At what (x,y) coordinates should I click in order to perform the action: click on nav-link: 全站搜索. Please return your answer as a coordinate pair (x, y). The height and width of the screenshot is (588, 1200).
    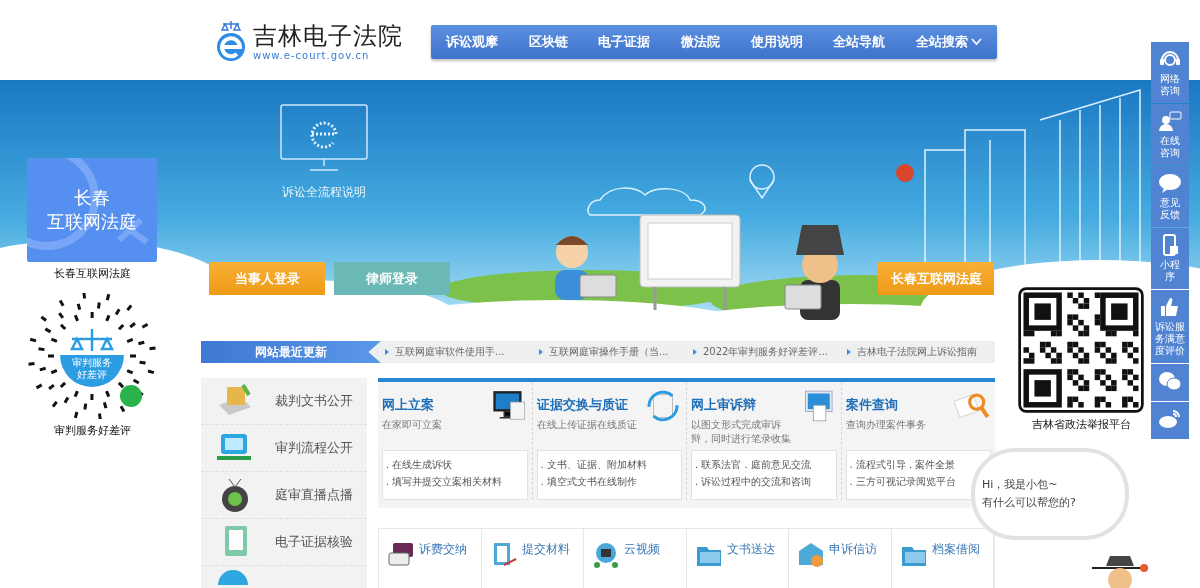
    Looking at the image, I should click on (948, 42).